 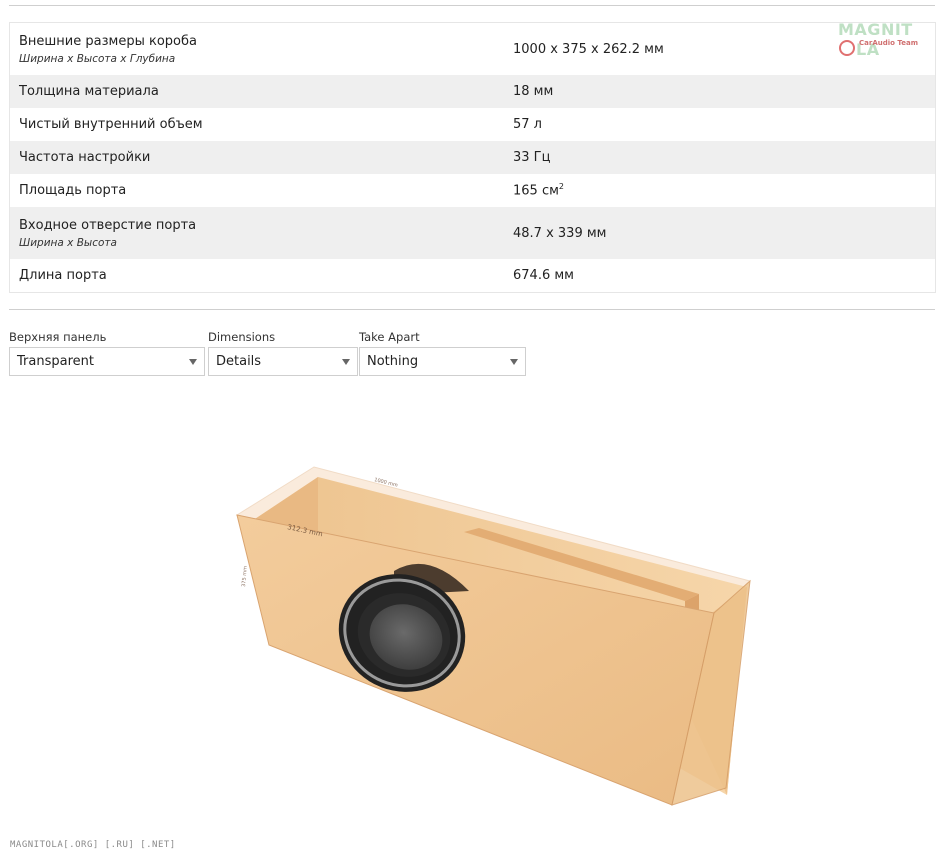 I want to click on spec-value: 57 л, so click(x=527, y=124).